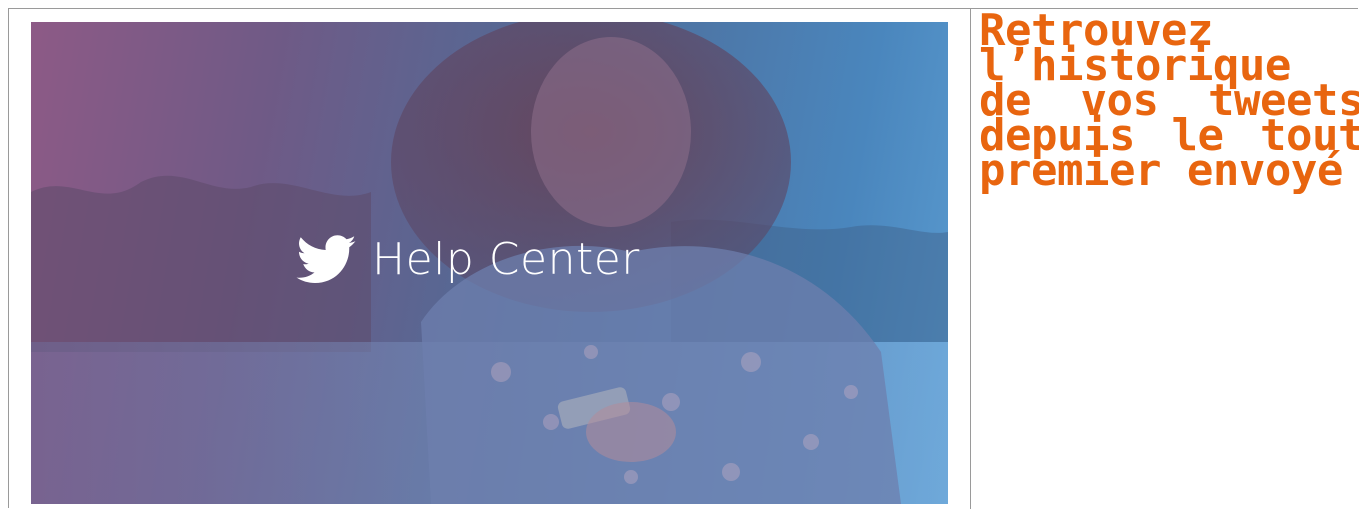 The width and height of the screenshot is (1359, 509). Describe the element at coordinates (326, 258) in the screenshot. I see `twitter-bird-icon` at that location.